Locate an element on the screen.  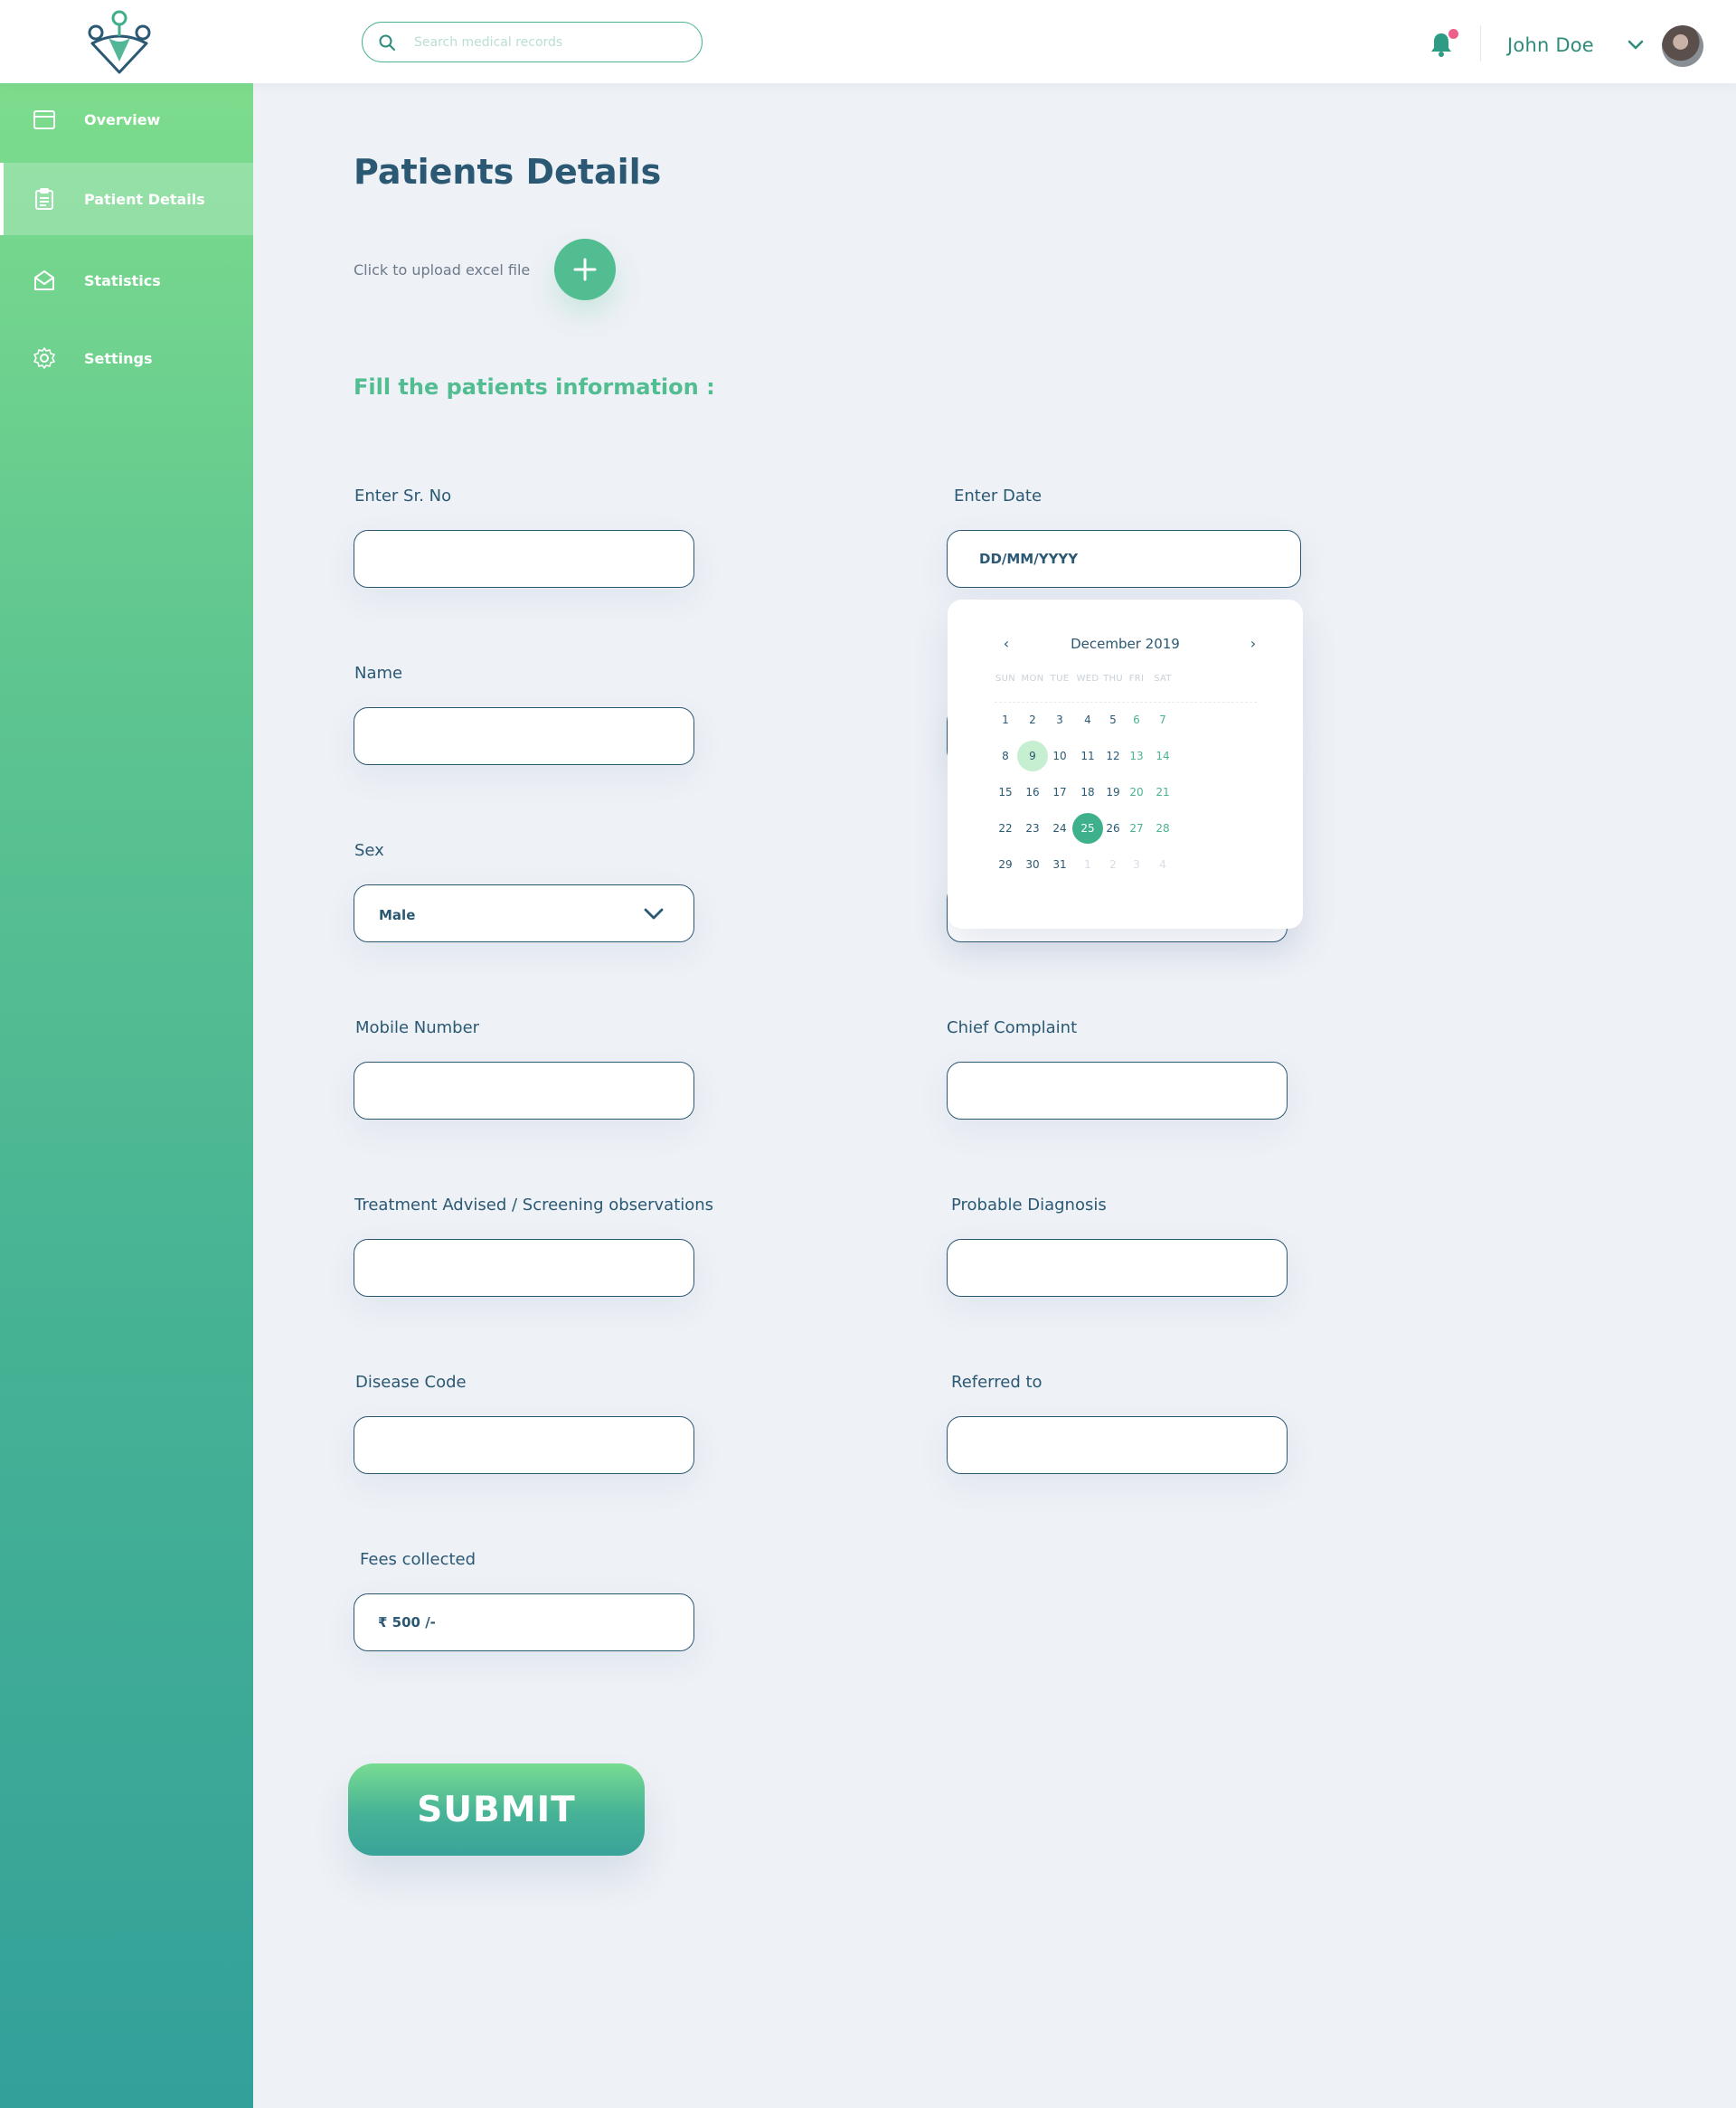
sr-no-field is located at coordinates (524, 559).